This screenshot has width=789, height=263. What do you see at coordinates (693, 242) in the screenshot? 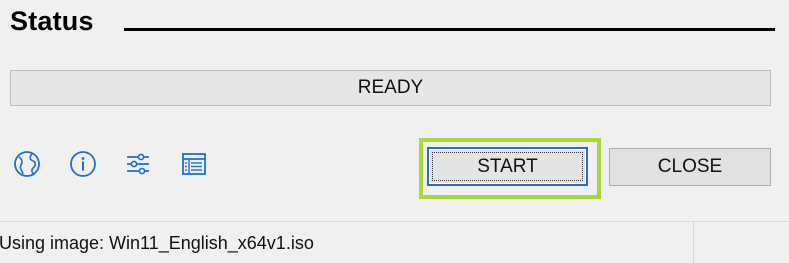
I see `footer-separator` at bounding box center [693, 242].